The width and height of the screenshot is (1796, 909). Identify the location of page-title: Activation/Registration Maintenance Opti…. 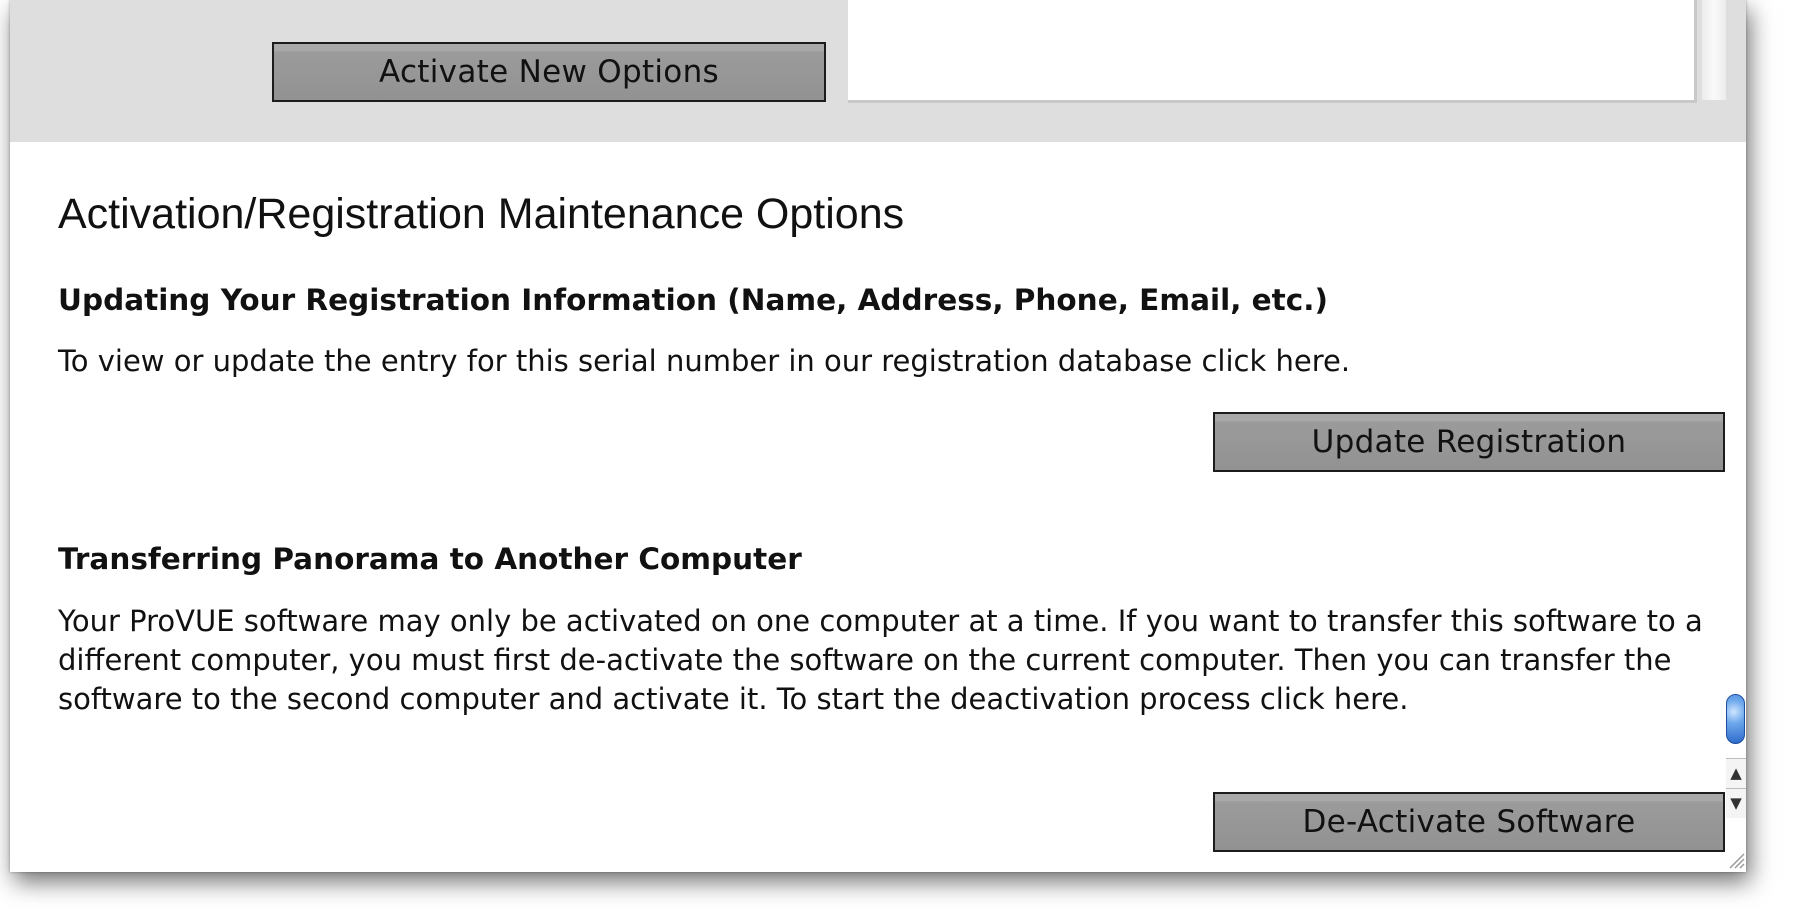
(481, 214).